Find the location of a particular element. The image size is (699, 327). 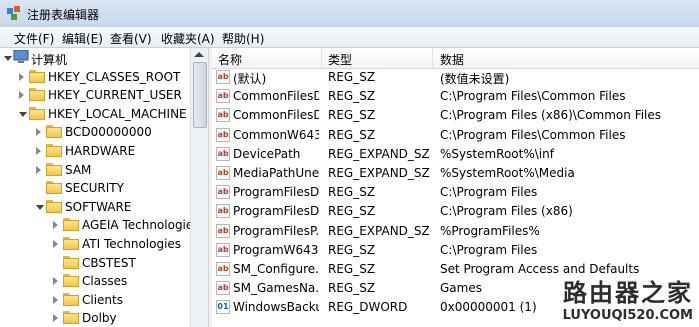

menu-edit: 编辑(E) is located at coordinates (82, 38).